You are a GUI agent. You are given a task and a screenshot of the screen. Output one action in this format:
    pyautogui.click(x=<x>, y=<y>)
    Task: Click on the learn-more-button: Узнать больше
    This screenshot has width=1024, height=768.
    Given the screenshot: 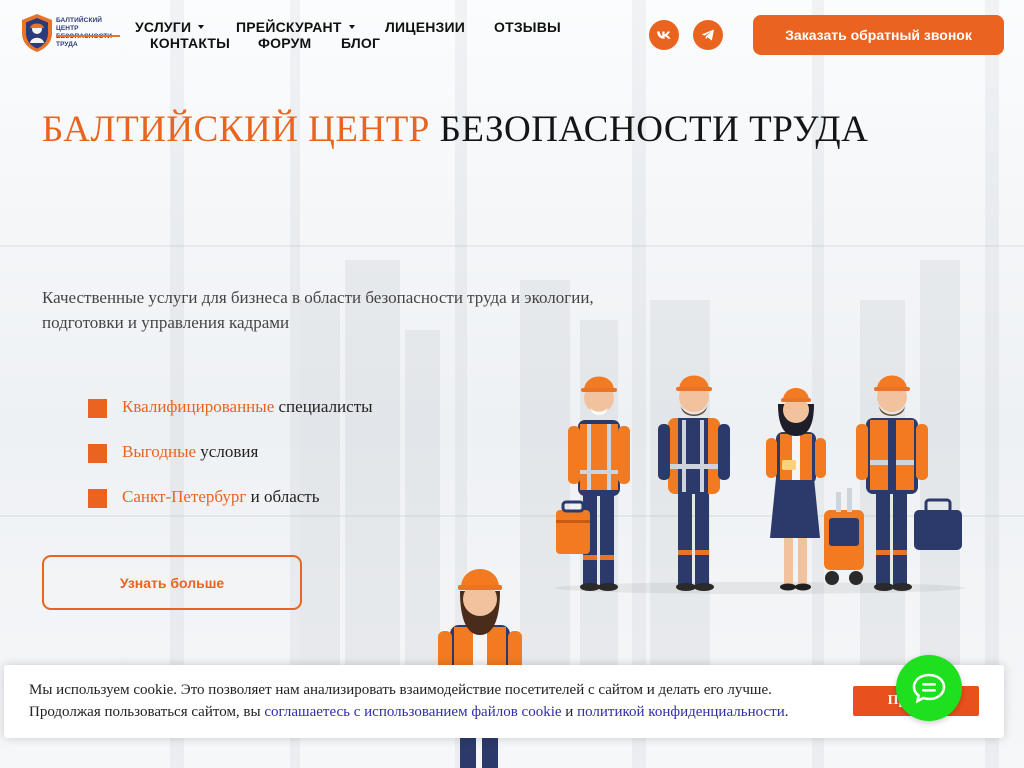 What is the action you would take?
    pyautogui.click(x=172, y=582)
    